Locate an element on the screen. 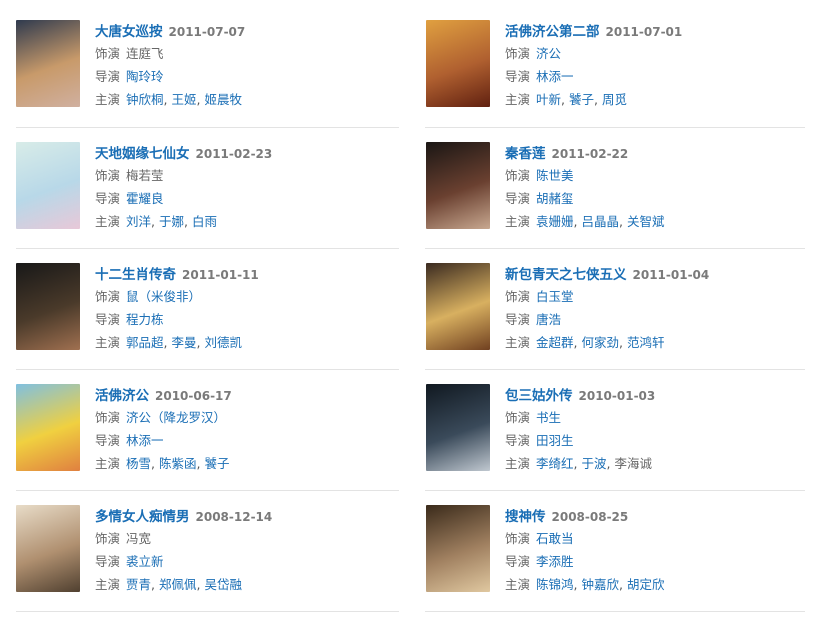  drama-meta: 大唐女巡按 2011-07-07 饰演 连庭飞 导演 陶玲玲 主演 钟欣桐, 王姬, 姬晨牧 is located at coordinates (245, 65).